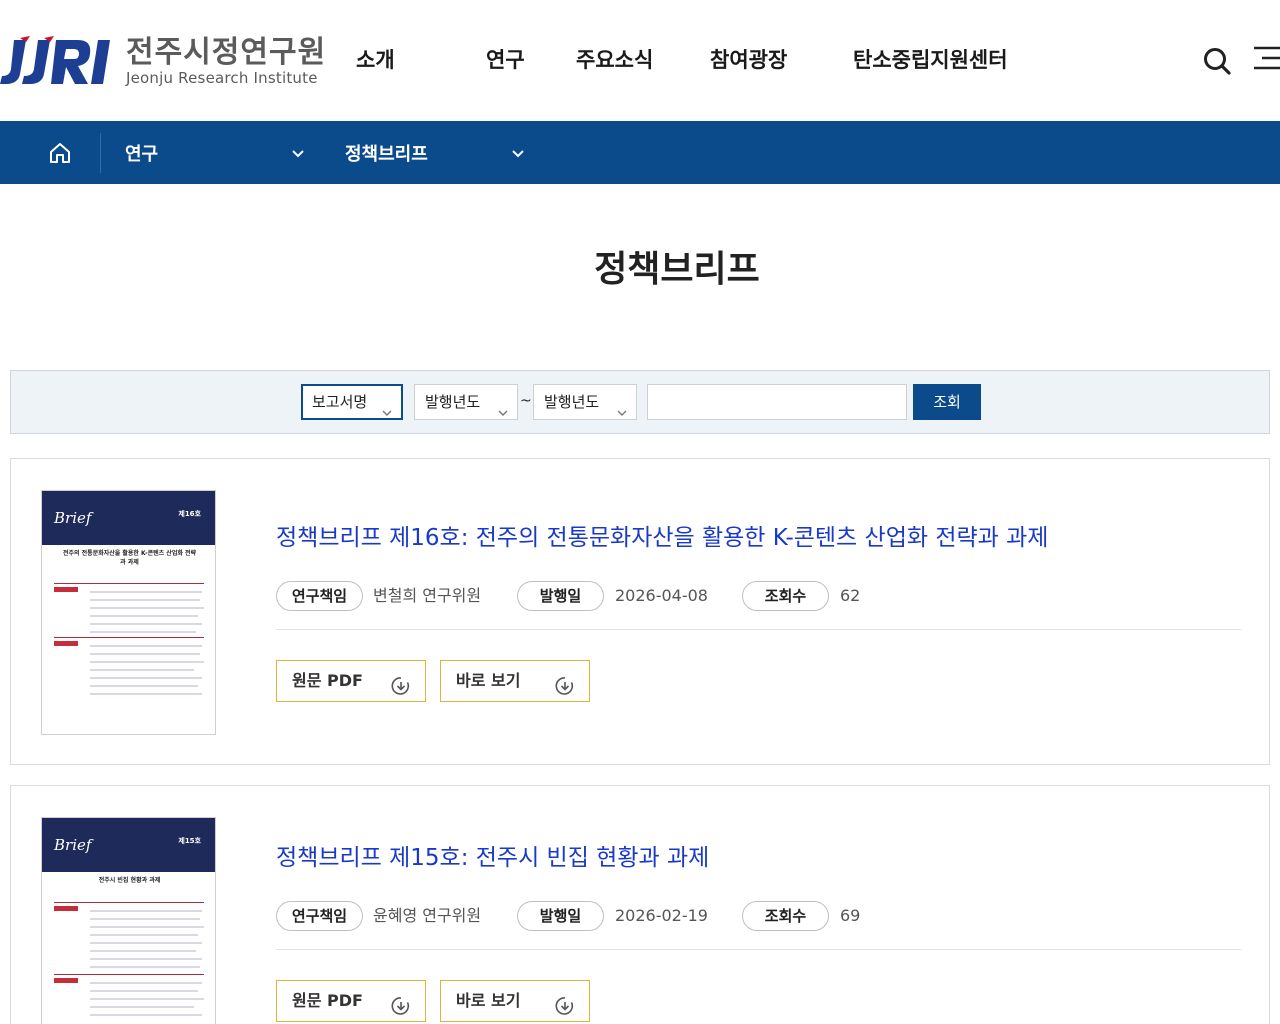 This screenshot has width=1280, height=1024. Describe the element at coordinates (222, 78) in the screenshot. I see `logo-english-name: Jeonju Research Institute` at that location.